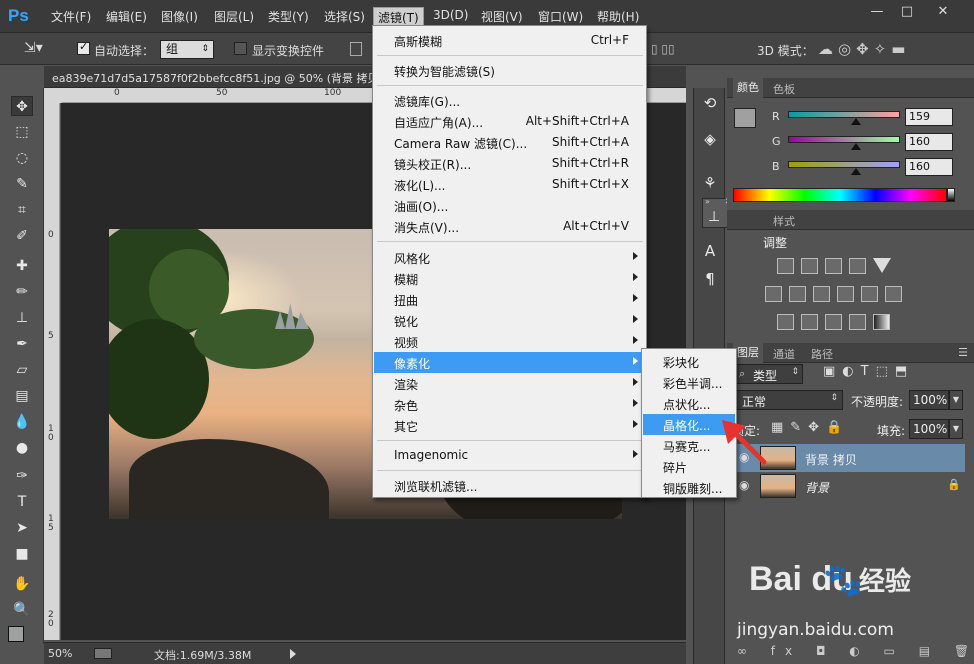 This screenshot has width=974, height=664. Describe the element at coordinates (710, 251) in the screenshot. I see `character-panel-icon: A` at that location.